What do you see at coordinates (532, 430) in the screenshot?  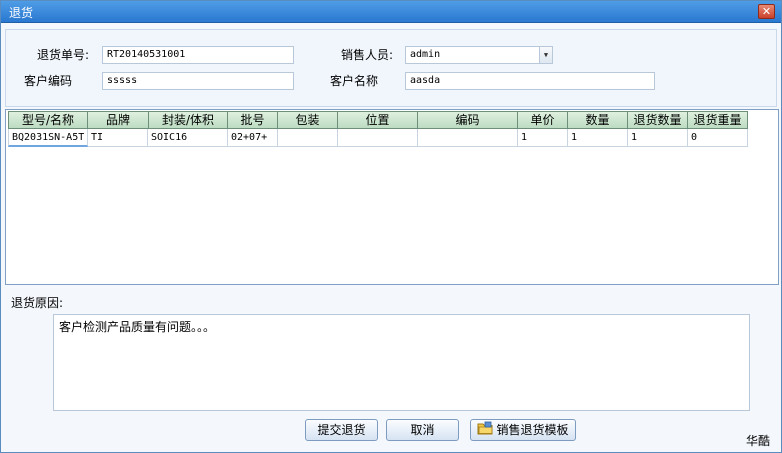 I see `template-label: 销售退货模板` at bounding box center [532, 430].